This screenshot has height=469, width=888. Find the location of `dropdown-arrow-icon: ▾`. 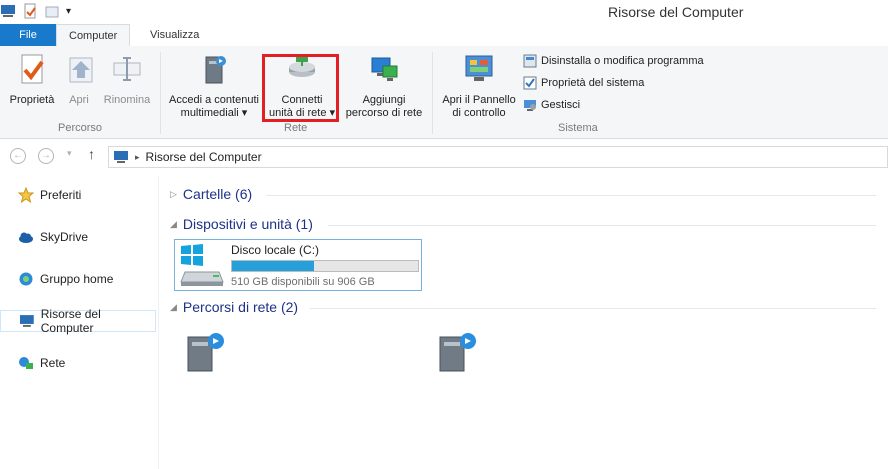

dropdown-arrow-icon: ▾ is located at coordinates (244, 113).